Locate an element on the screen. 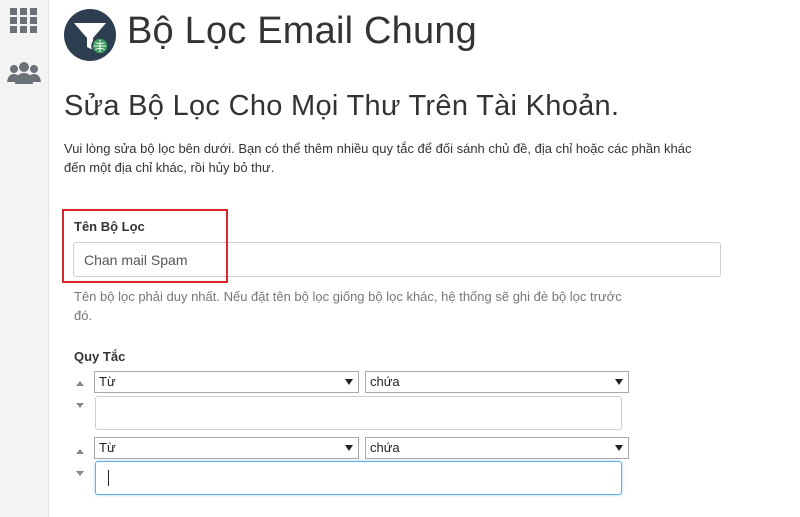 The width and height of the screenshot is (800, 517). rule-value-input is located at coordinates (358, 413).